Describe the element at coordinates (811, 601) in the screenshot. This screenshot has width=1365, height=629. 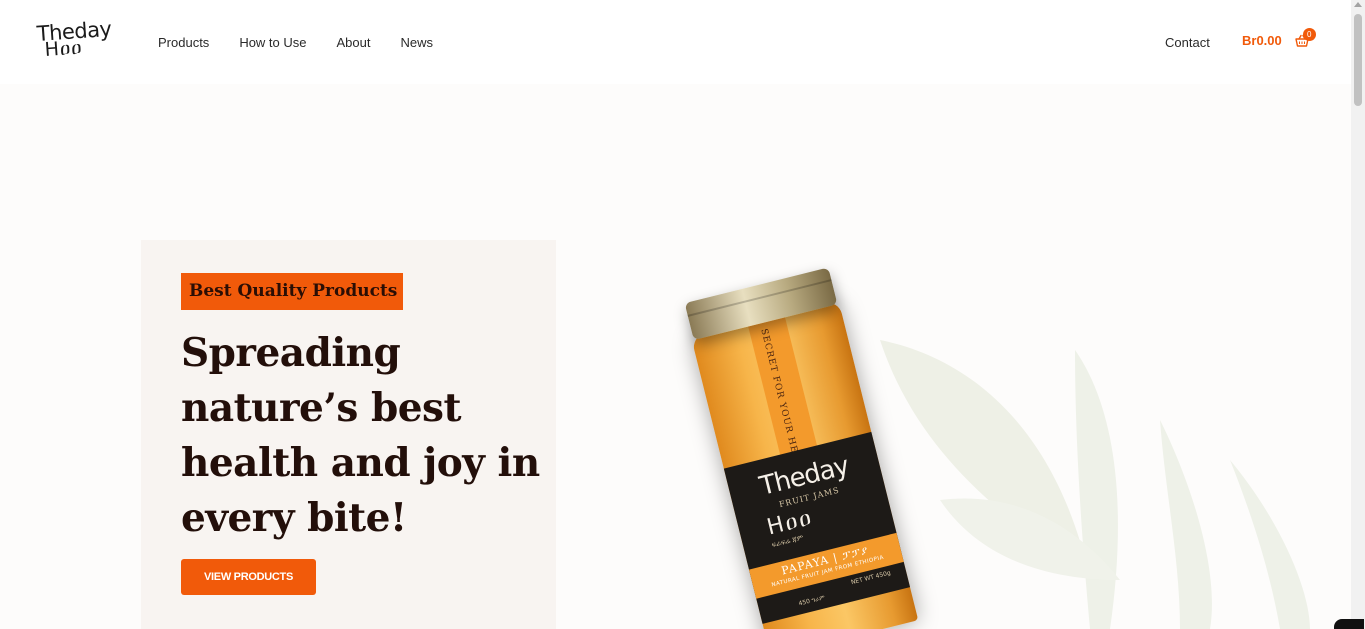
I see `label-amharic-weight: 450 ግራም` at that location.